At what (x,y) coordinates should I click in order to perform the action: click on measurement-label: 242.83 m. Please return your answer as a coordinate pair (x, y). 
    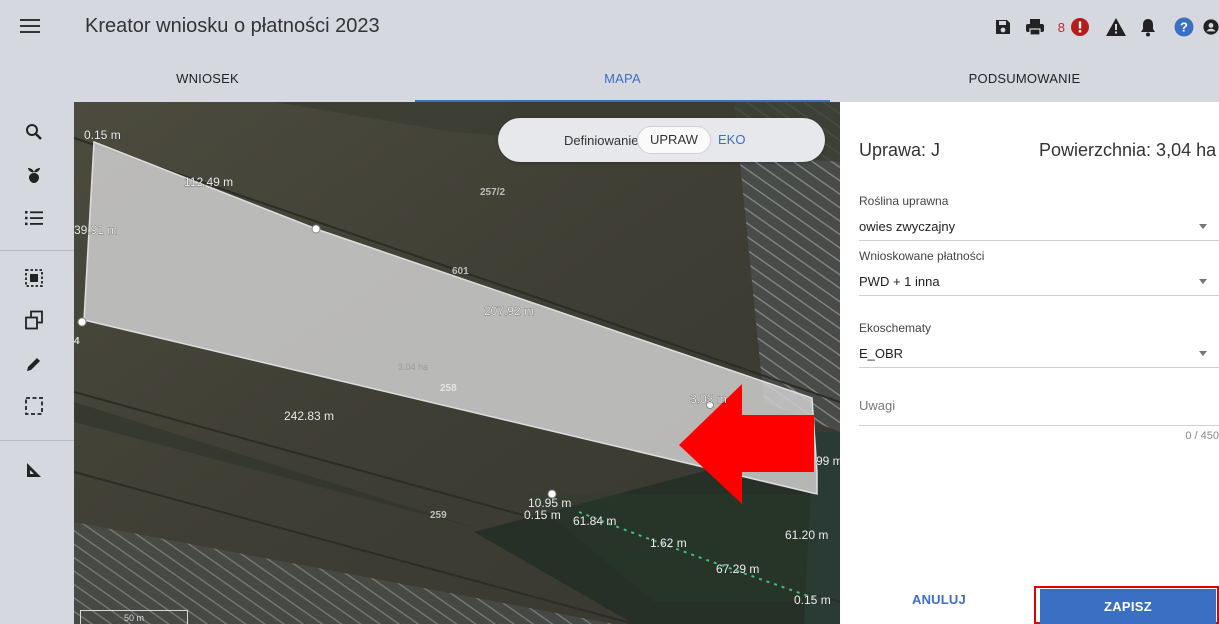
    Looking at the image, I should click on (309, 416).